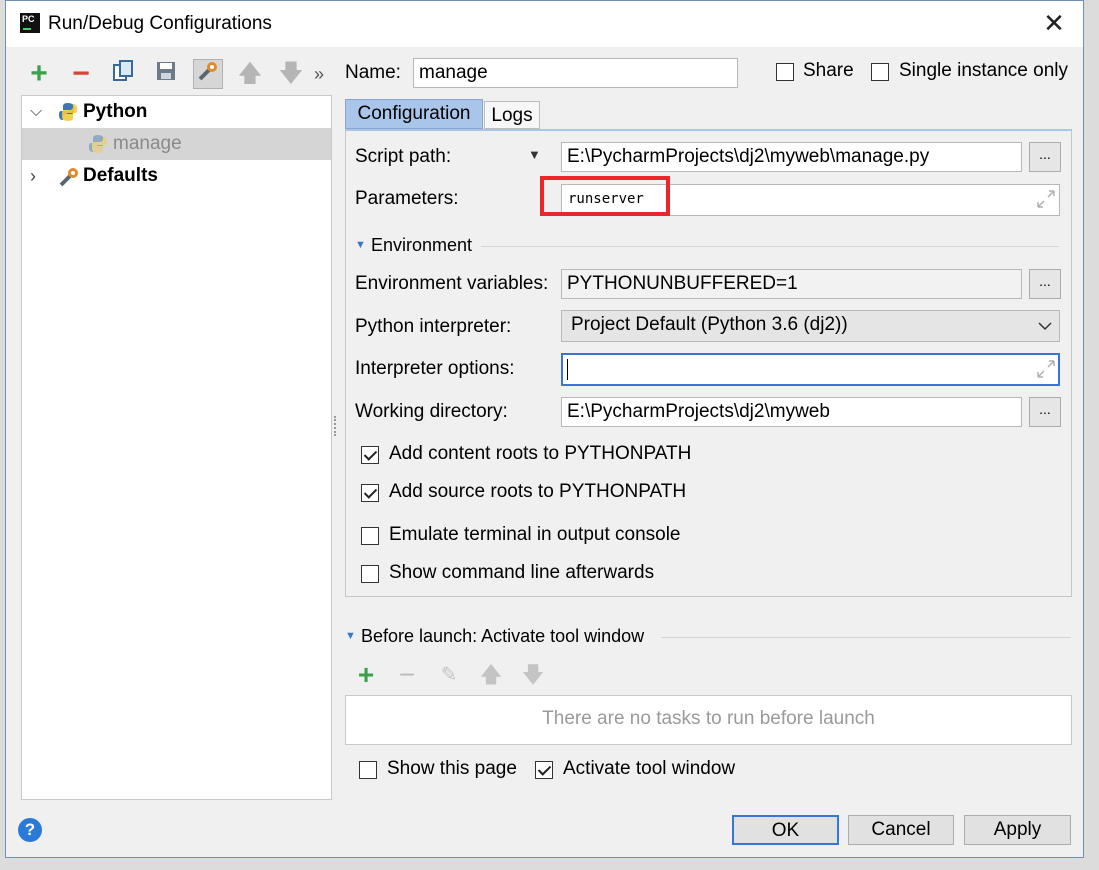 The width and height of the screenshot is (1099, 870). What do you see at coordinates (1017, 830) in the screenshot?
I see `apply-button: Apply` at bounding box center [1017, 830].